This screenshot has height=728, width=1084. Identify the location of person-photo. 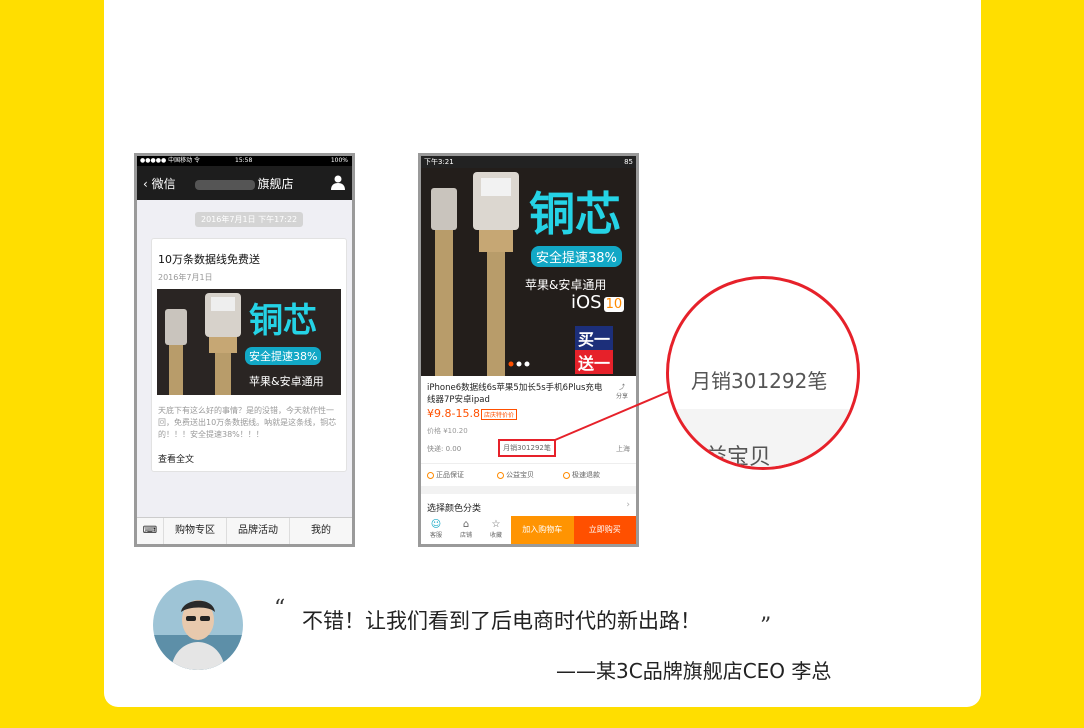
(198, 625).